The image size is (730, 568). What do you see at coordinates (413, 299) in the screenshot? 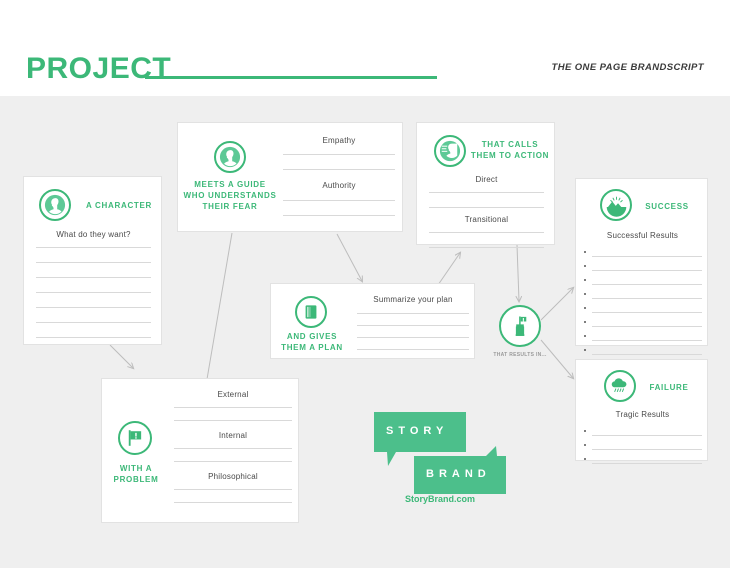
I see `field-label-summarize-your-plan: Summarize your plan` at bounding box center [413, 299].